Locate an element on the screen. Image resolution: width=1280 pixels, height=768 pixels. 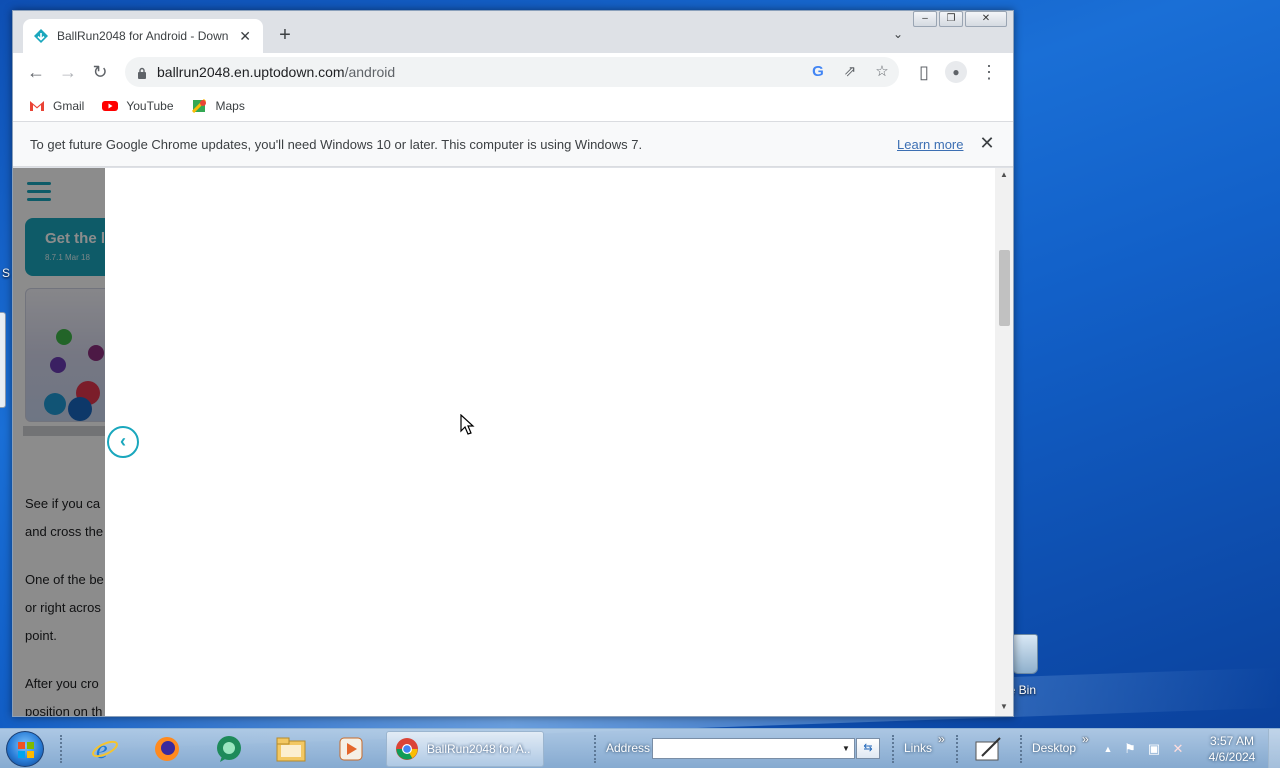
volume-muted-icon: ✕ is located at coordinates (1178, 749).